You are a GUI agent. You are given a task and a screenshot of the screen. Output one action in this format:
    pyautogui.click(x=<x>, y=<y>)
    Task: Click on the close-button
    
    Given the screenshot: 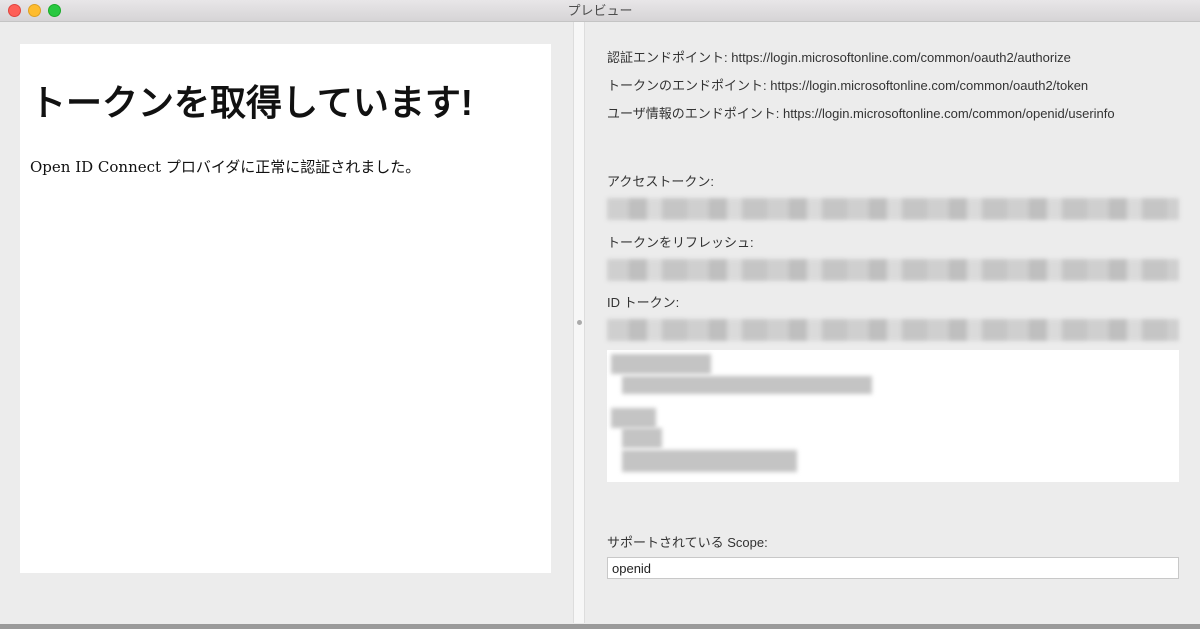 What is the action you would take?
    pyautogui.click(x=14, y=10)
    